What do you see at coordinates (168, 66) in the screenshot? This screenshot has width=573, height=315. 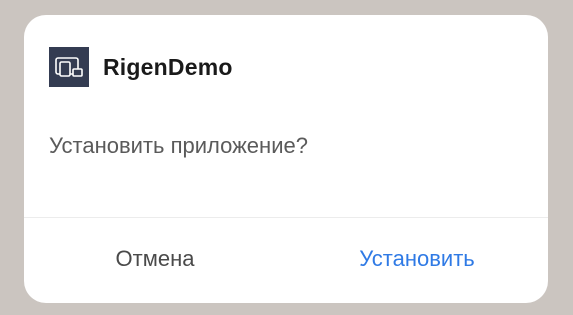 I see `app-name: RigenDemo` at bounding box center [168, 66].